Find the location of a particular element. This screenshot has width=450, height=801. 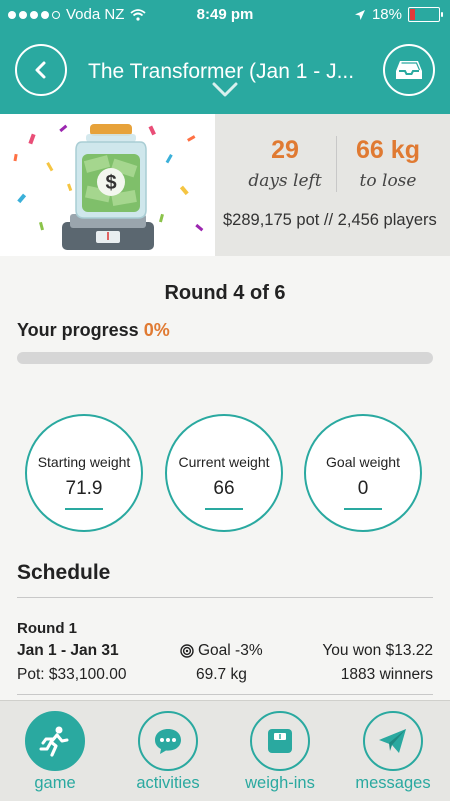

goal-weight-label: Goal weight is located at coordinates (363, 462).